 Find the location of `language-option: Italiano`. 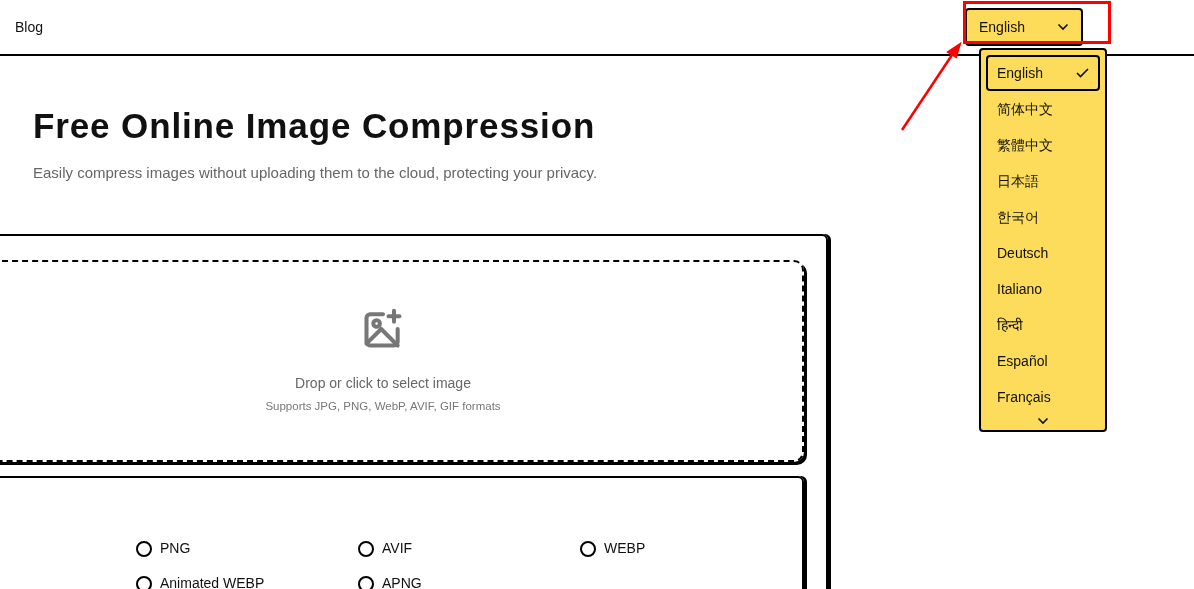

language-option: Italiano is located at coordinates (1043, 289).